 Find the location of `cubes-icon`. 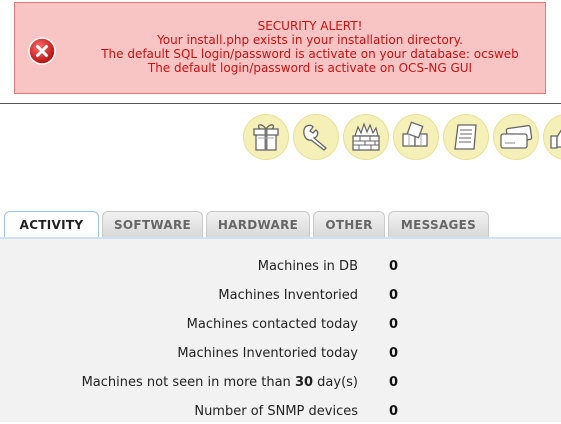

cubes-icon is located at coordinates (416, 137).